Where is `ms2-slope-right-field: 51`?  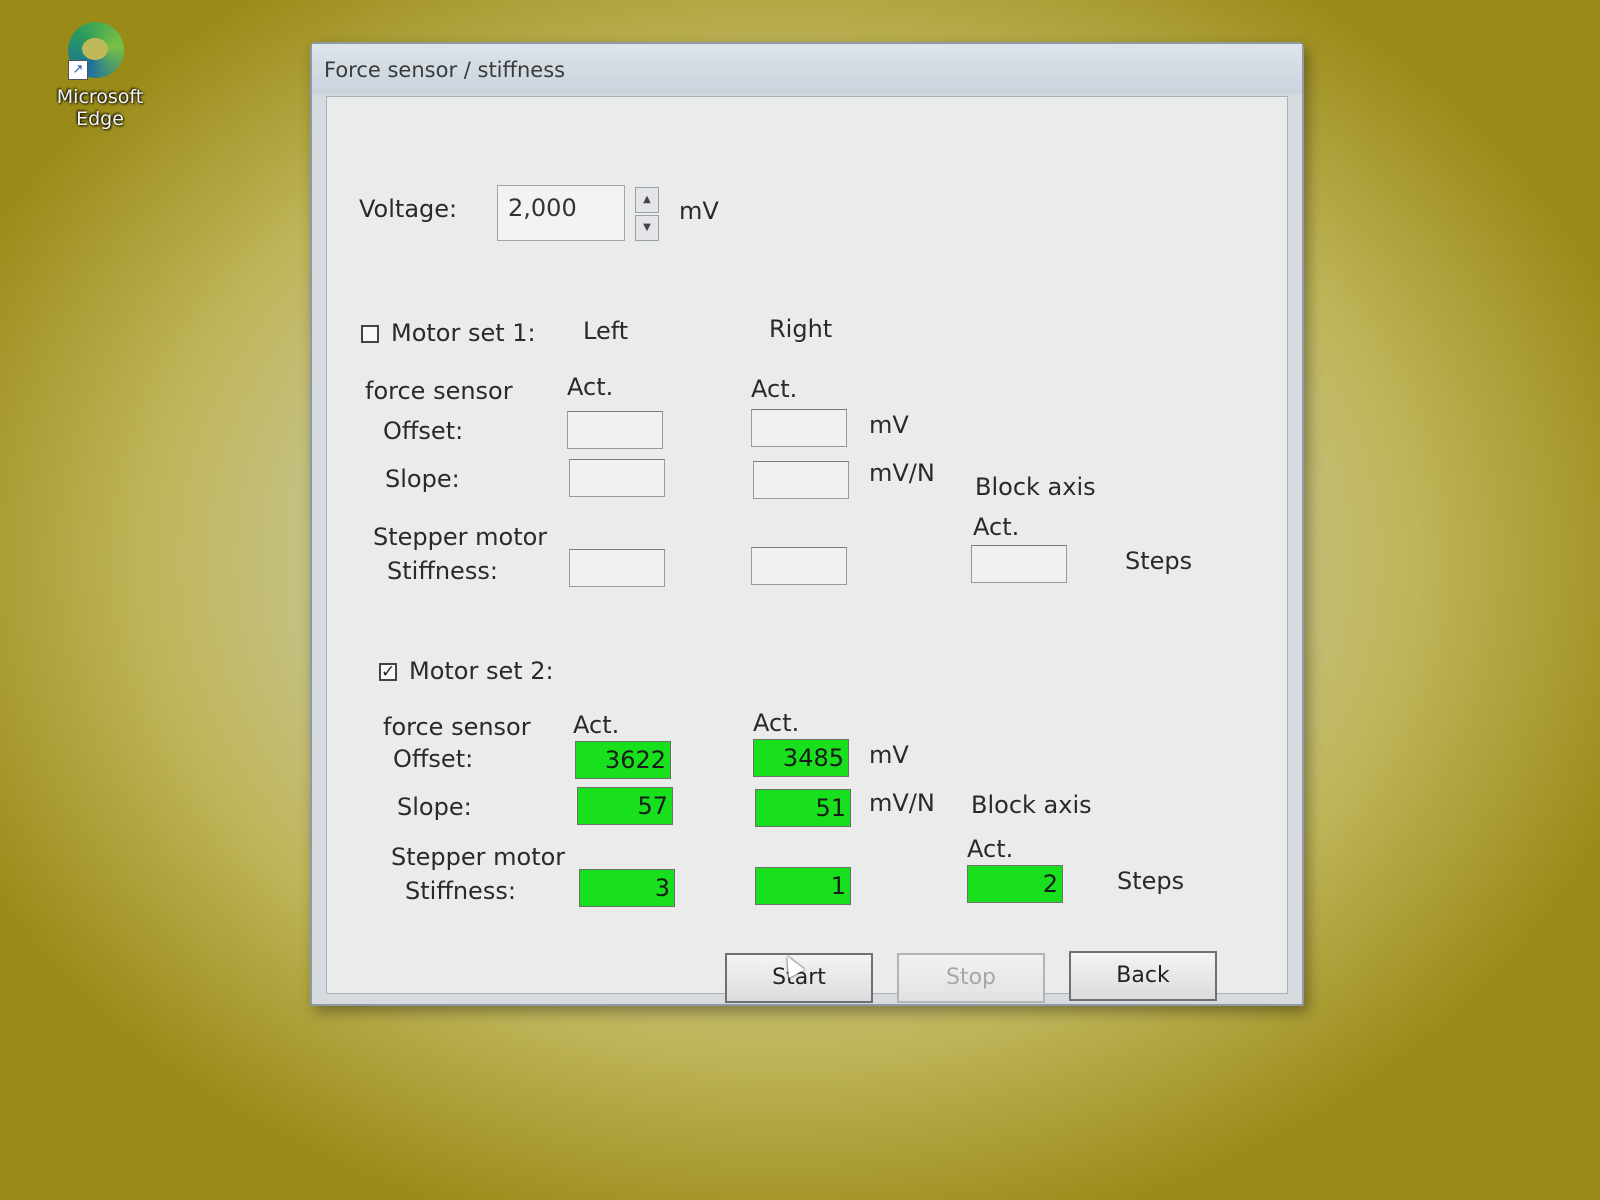
ms2-slope-right-field: 51 is located at coordinates (803, 808).